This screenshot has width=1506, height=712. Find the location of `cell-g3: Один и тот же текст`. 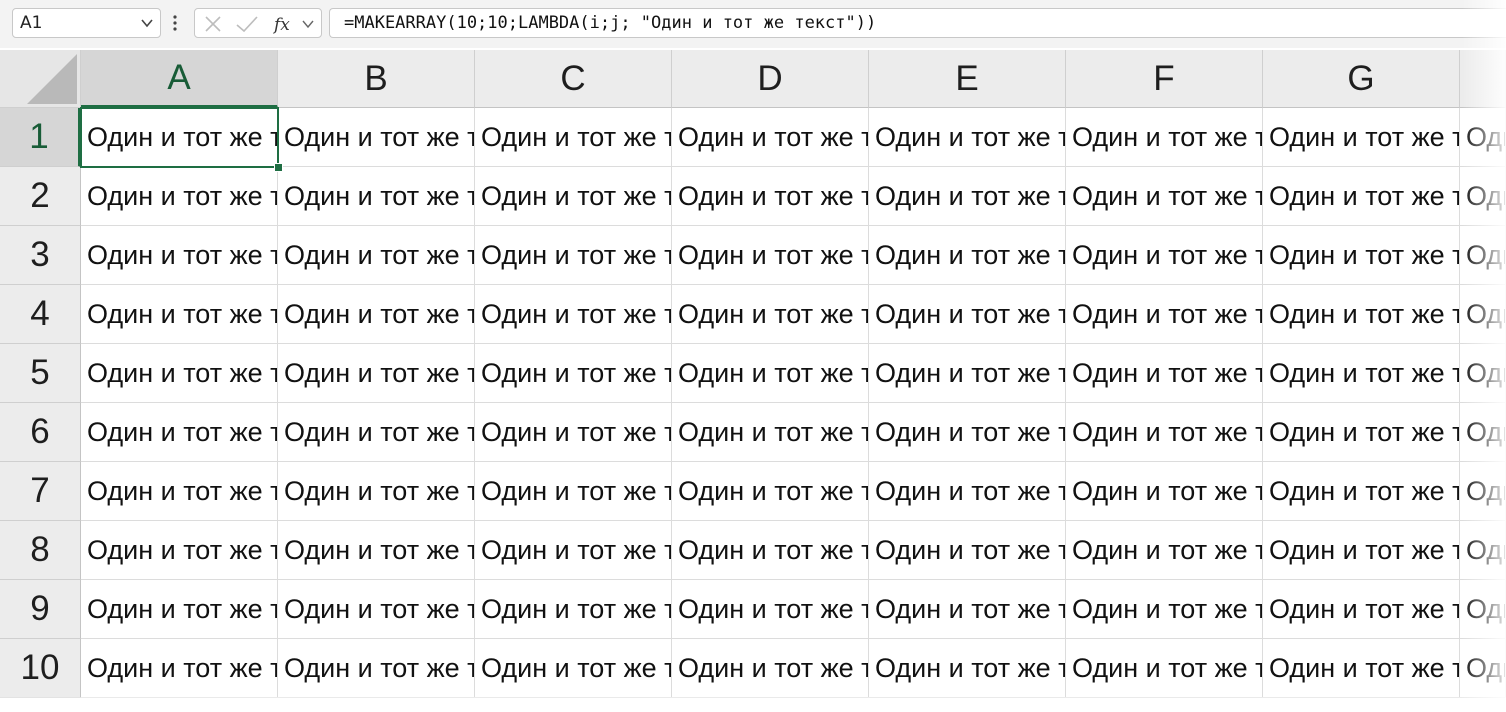

cell-g3: Один и тот же текст is located at coordinates (1361, 255).